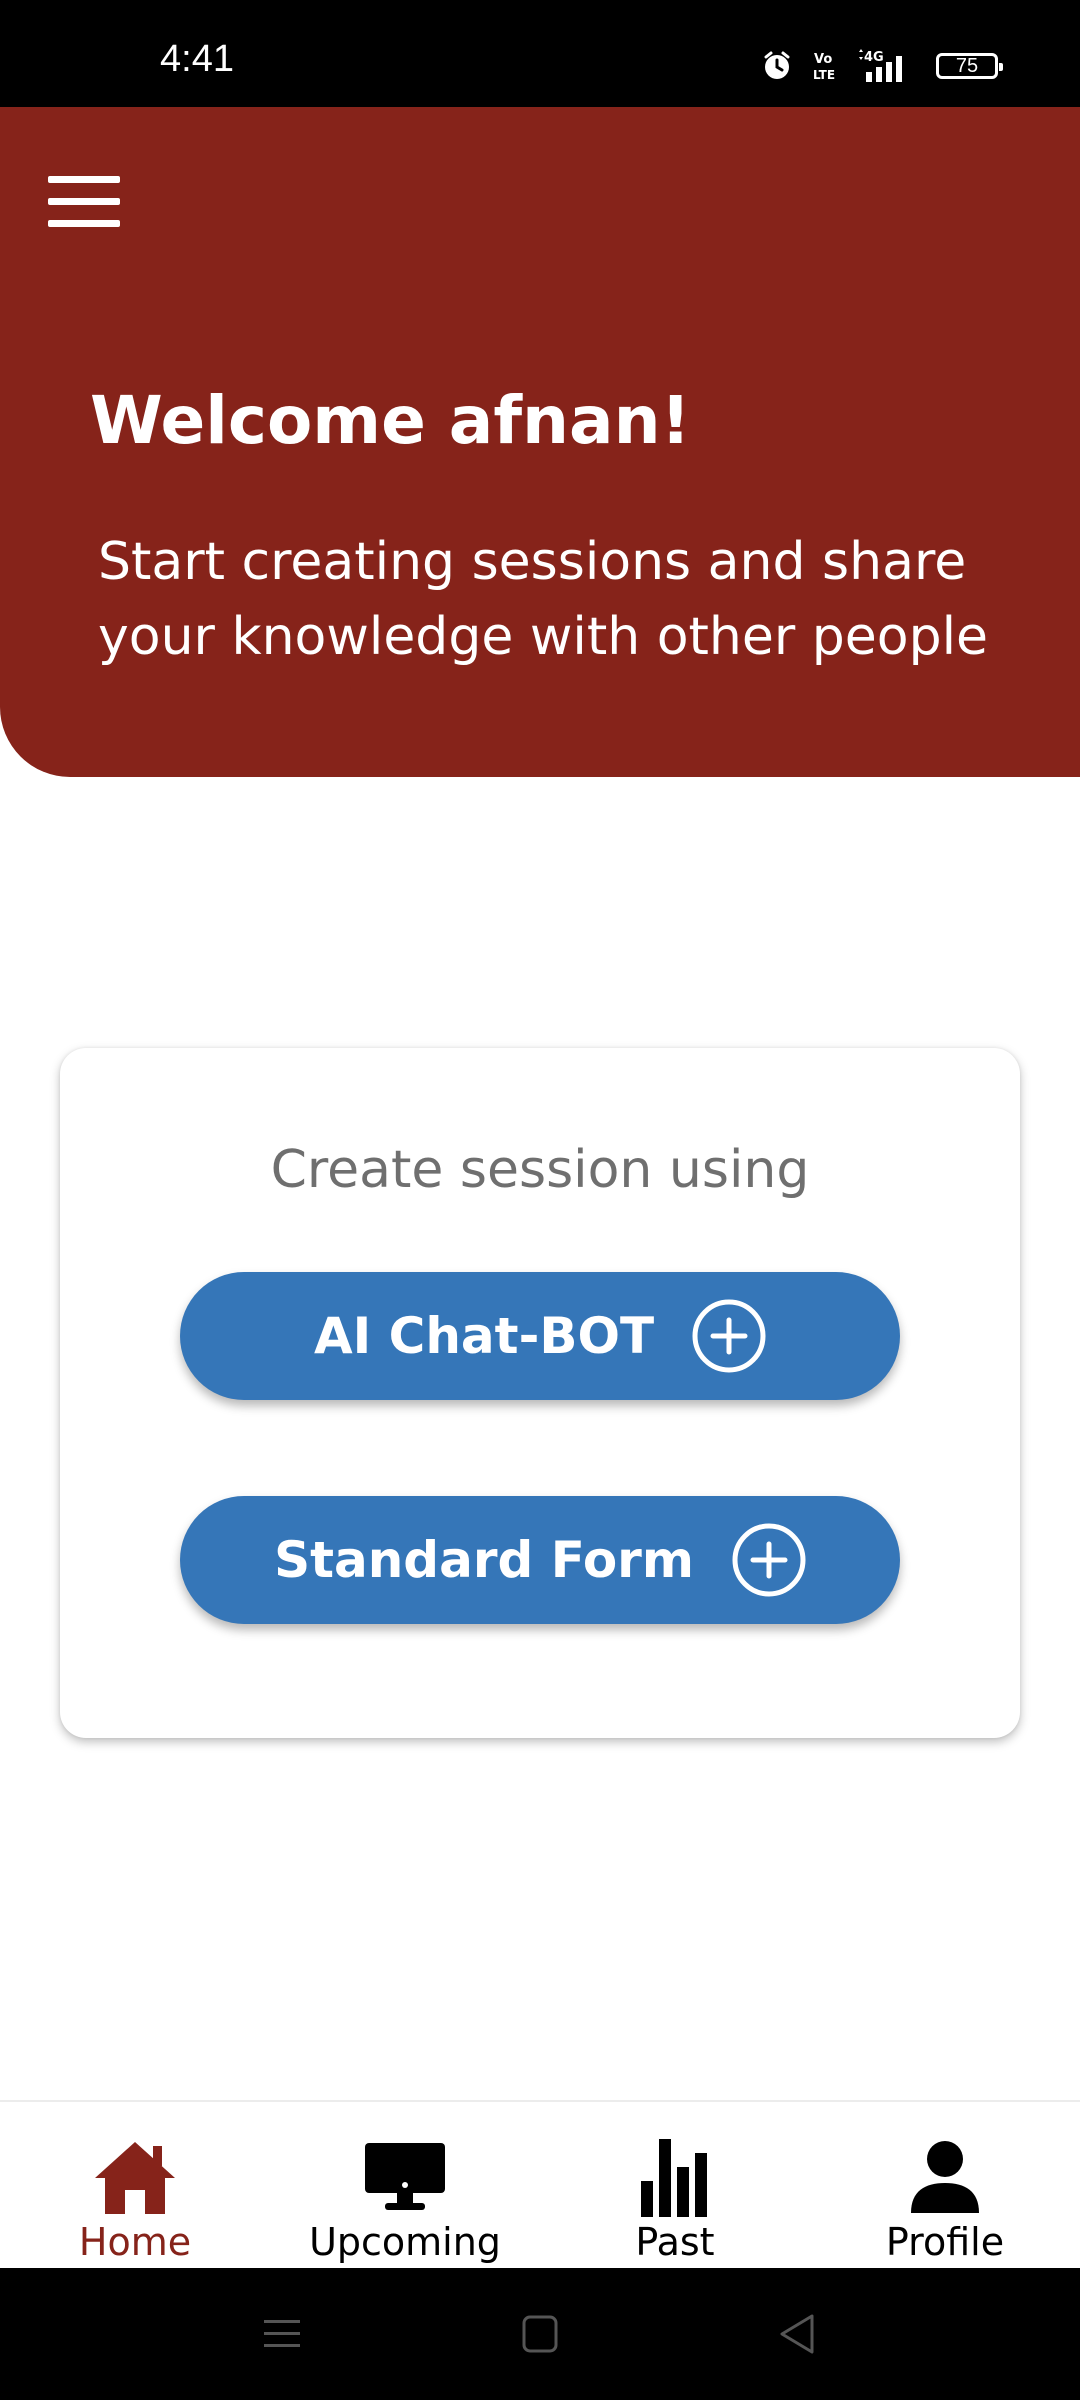 This screenshot has height=2400, width=1080. I want to click on nav-label-profile: Profile, so click(945, 2242).